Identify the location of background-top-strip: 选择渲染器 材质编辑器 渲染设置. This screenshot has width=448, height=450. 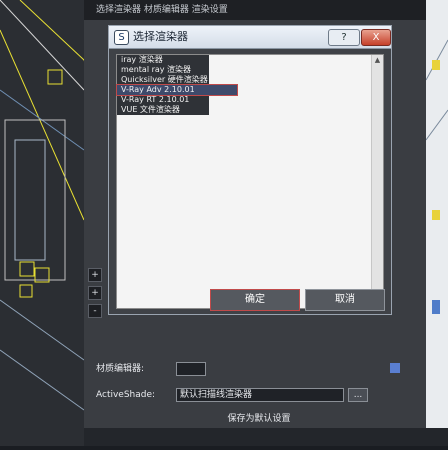
(255, 10).